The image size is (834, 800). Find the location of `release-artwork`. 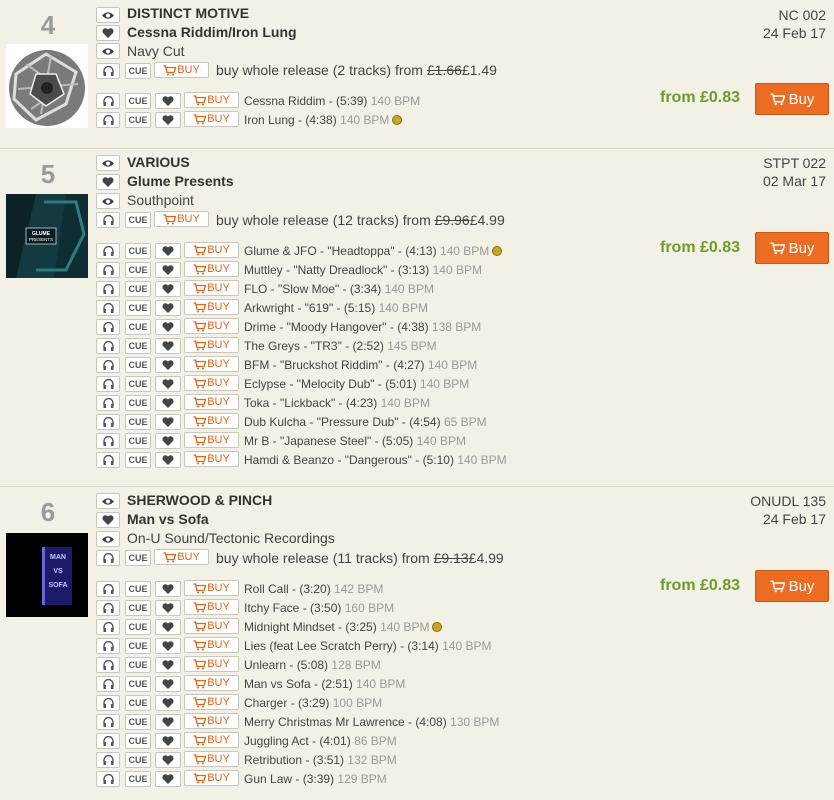

release-artwork is located at coordinates (47, 86).